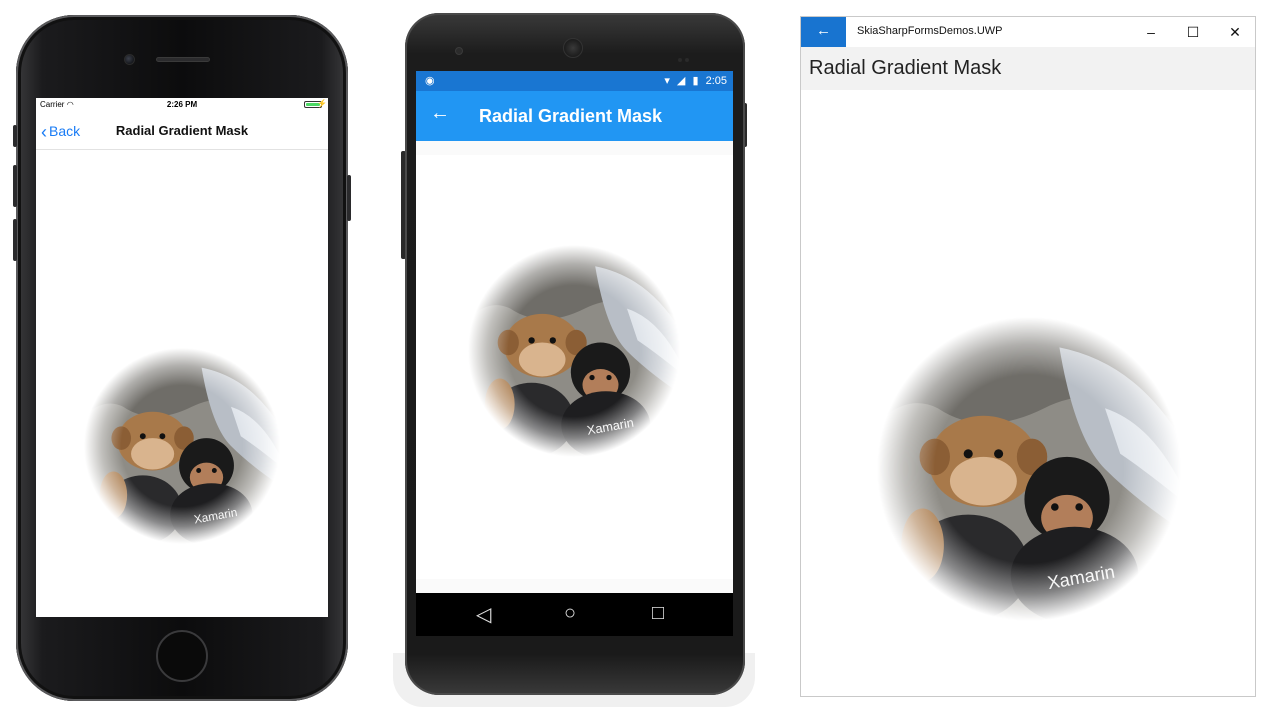  What do you see at coordinates (658, 613) in the screenshot?
I see `nav-recents-button: □` at bounding box center [658, 613].